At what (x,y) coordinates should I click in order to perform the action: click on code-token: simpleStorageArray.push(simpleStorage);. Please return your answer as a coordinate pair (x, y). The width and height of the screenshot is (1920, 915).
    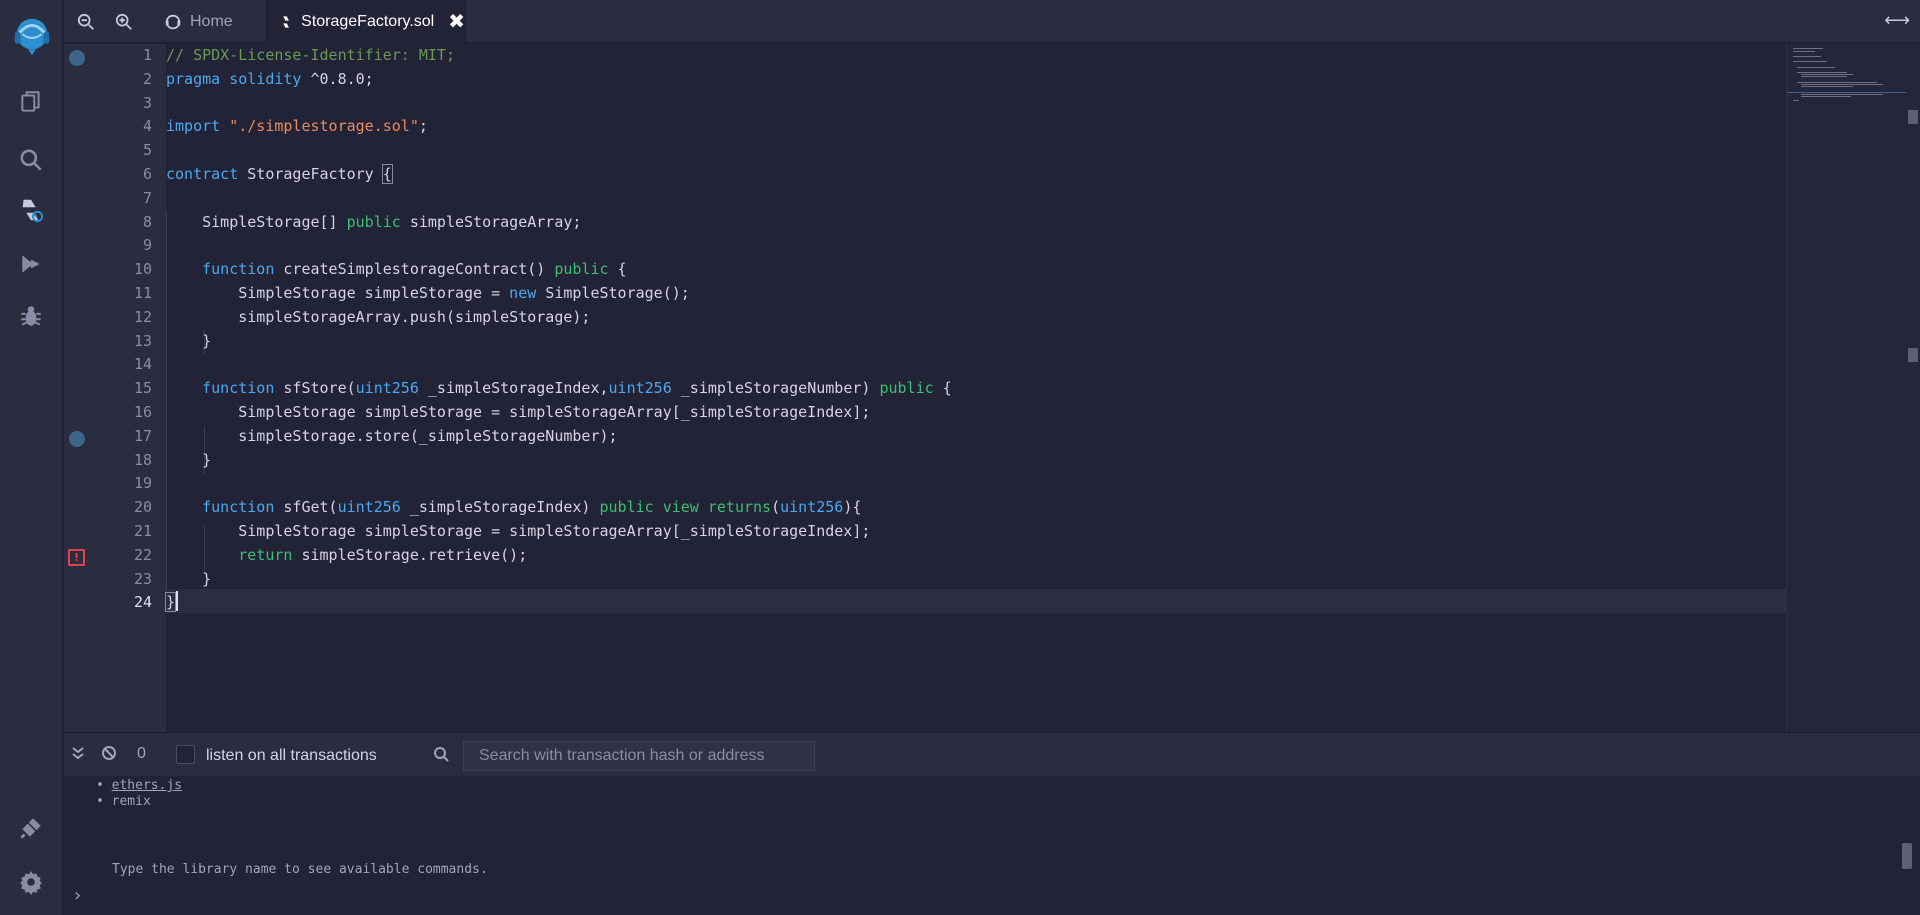
    Looking at the image, I should click on (378, 316).